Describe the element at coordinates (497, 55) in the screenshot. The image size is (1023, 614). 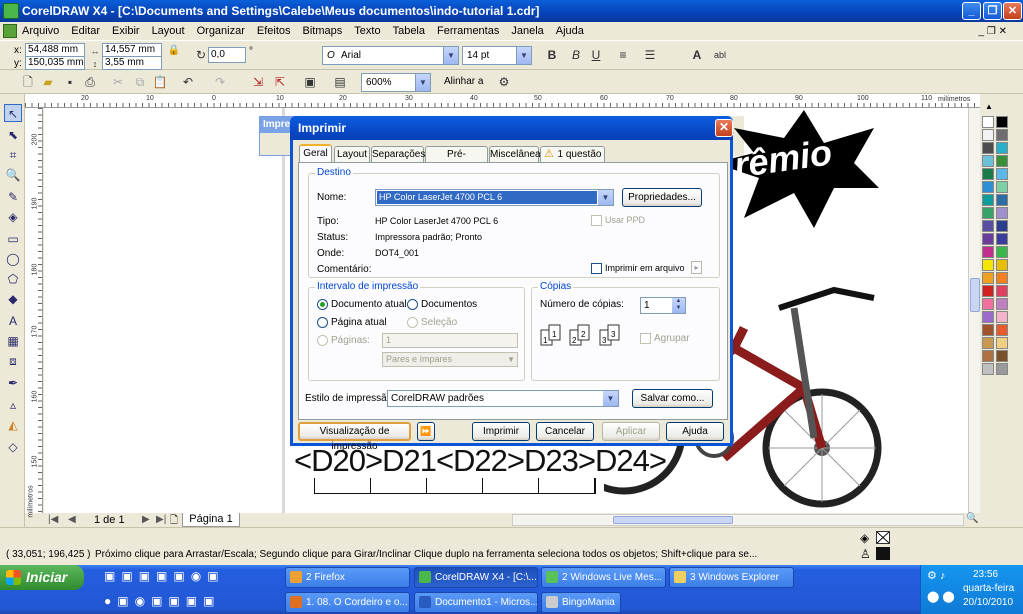
I see `font-size-select: 14 pt ▼` at that location.